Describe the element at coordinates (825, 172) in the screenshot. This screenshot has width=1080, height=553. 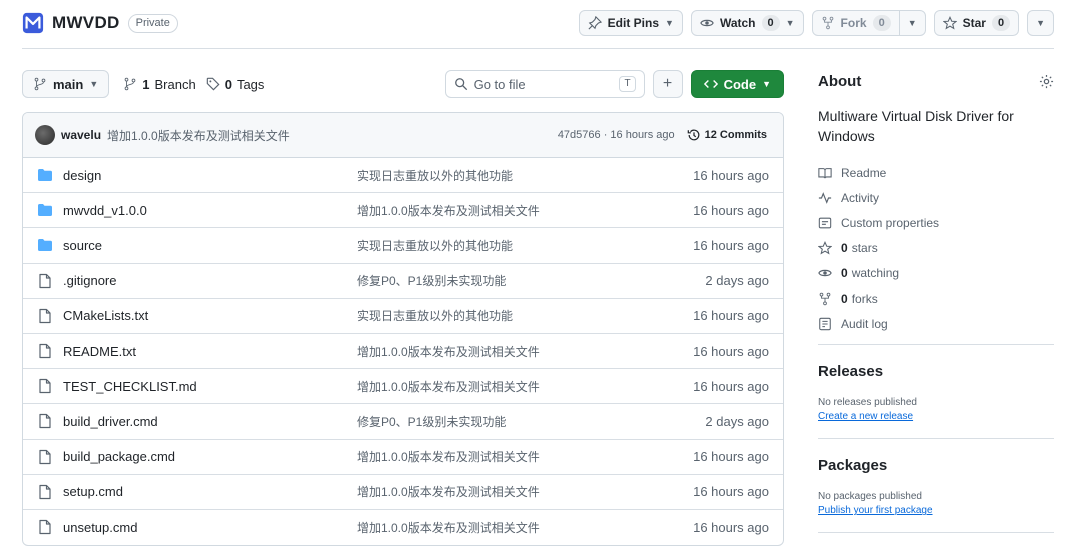
I see `book-icon` at that location.